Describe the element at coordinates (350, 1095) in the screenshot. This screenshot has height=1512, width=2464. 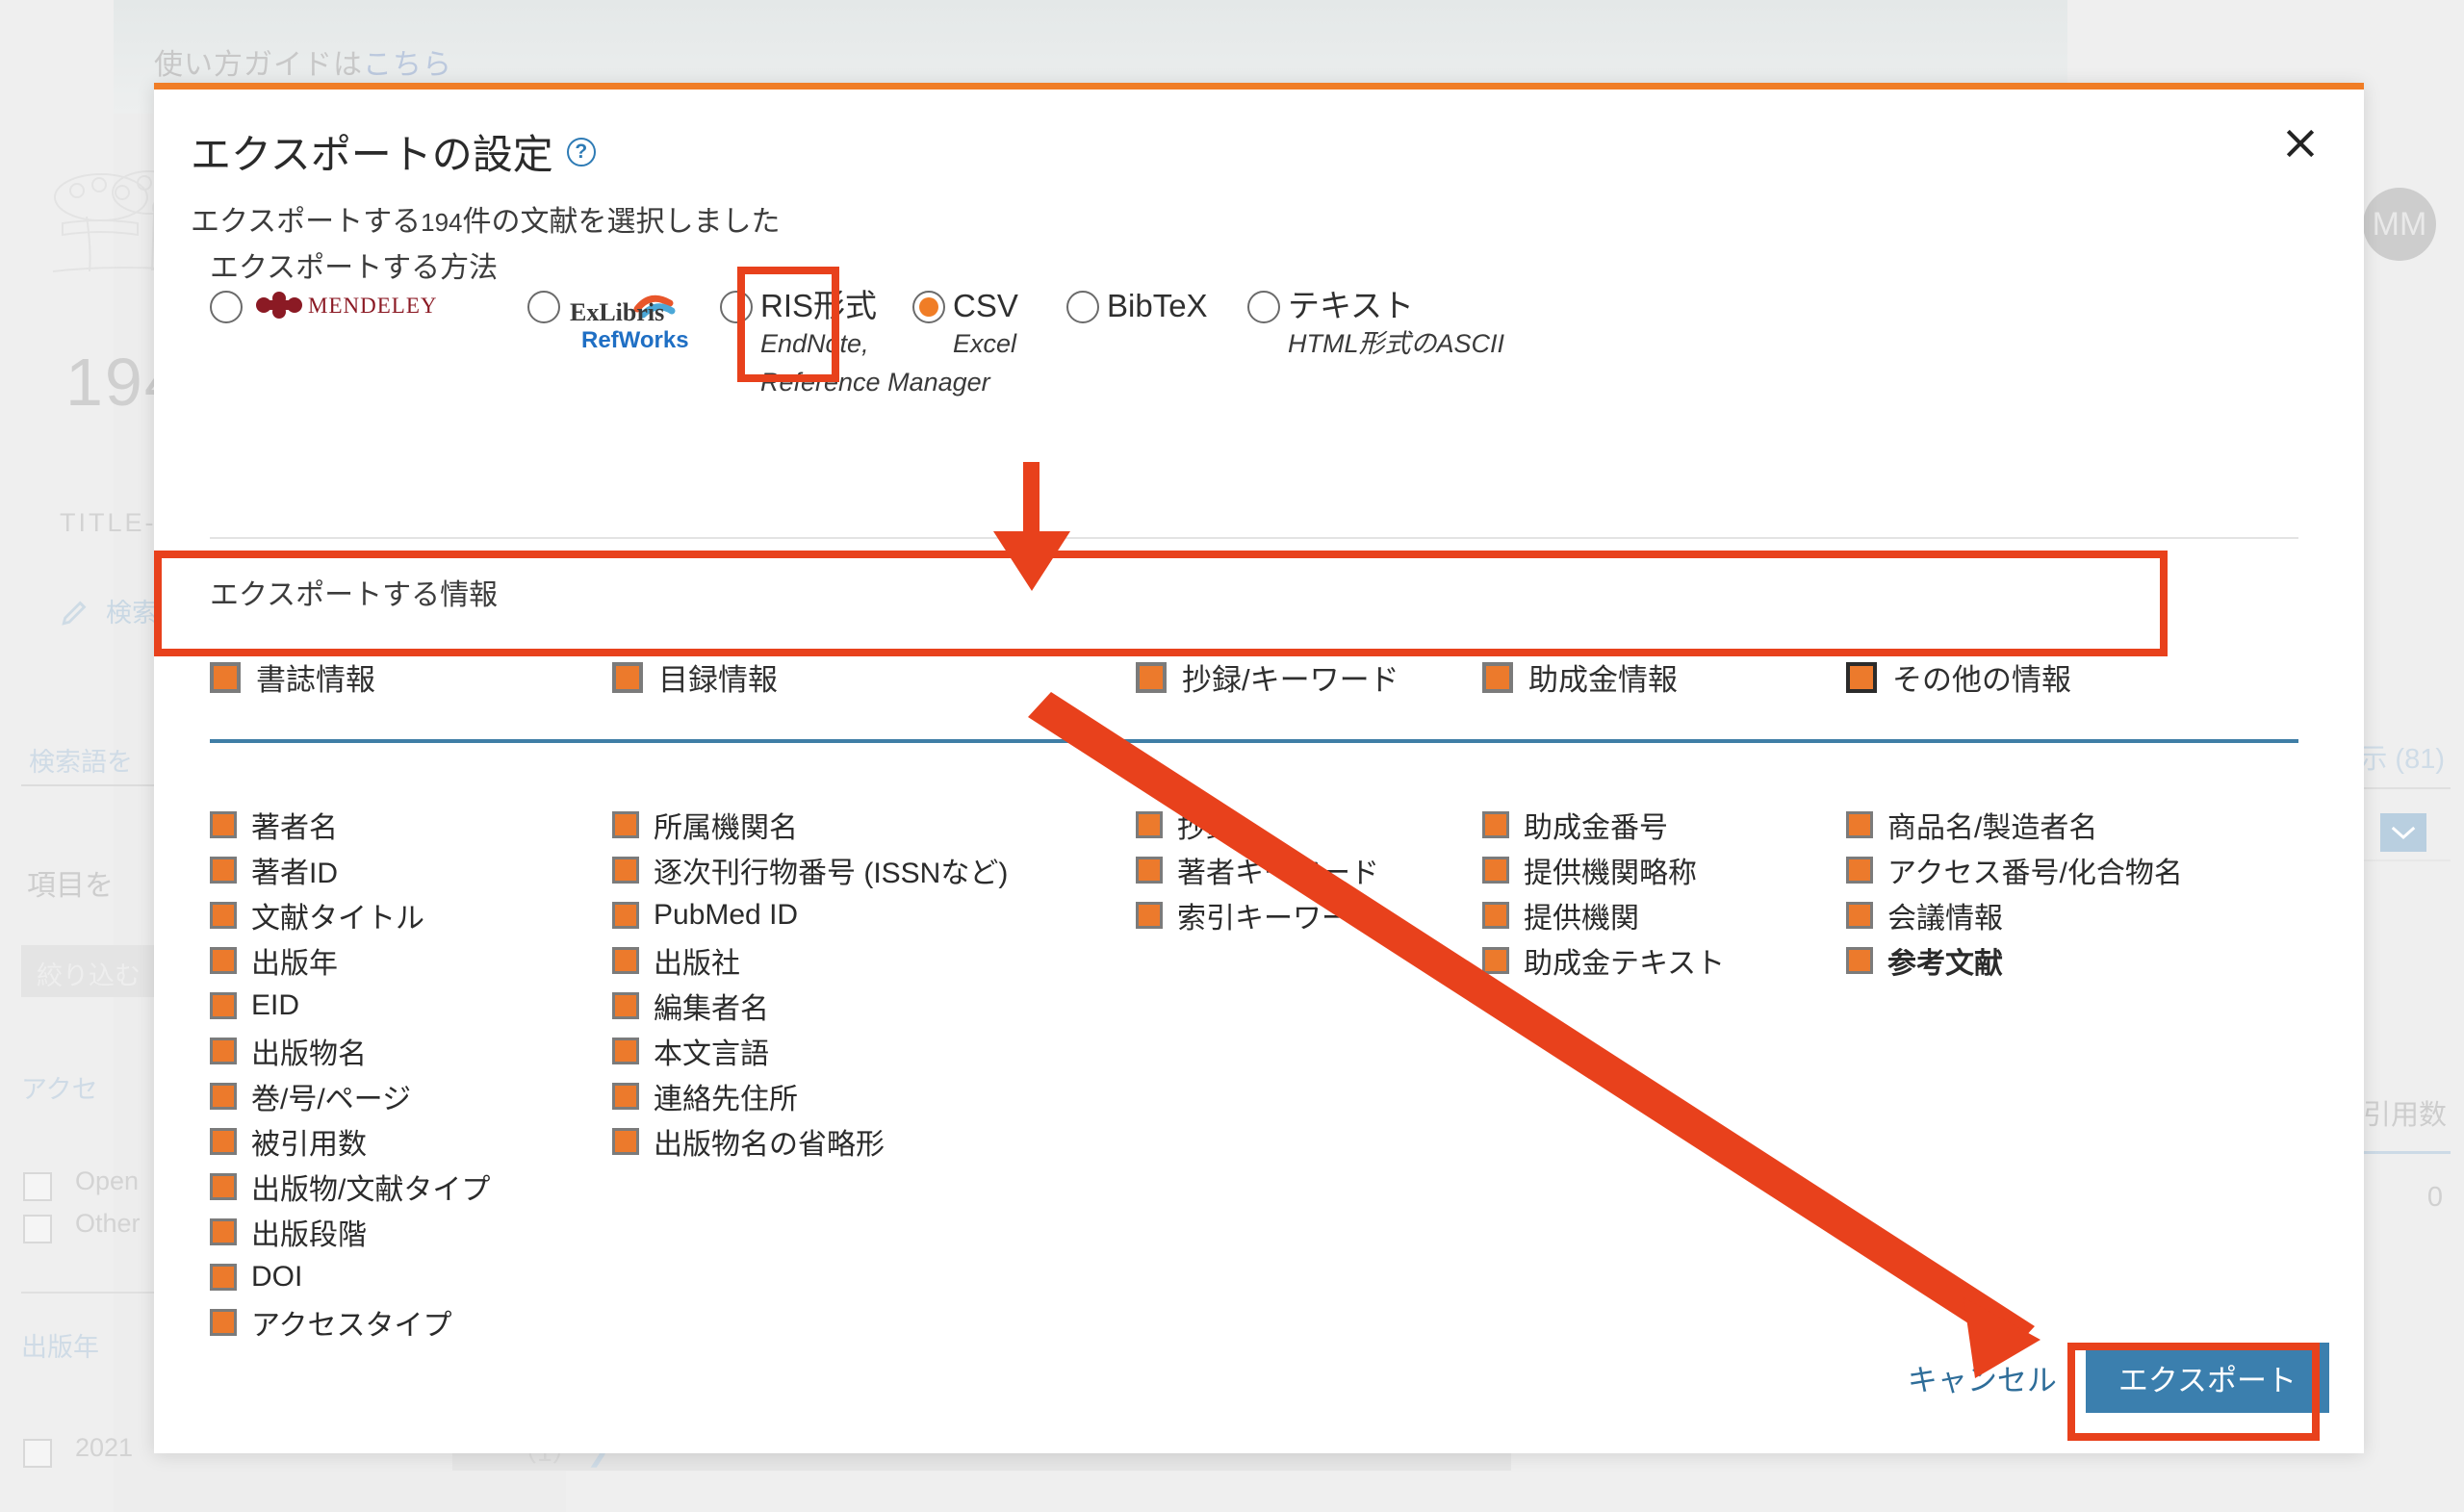
I see `field-row: 巻/号/ページ` at that location.